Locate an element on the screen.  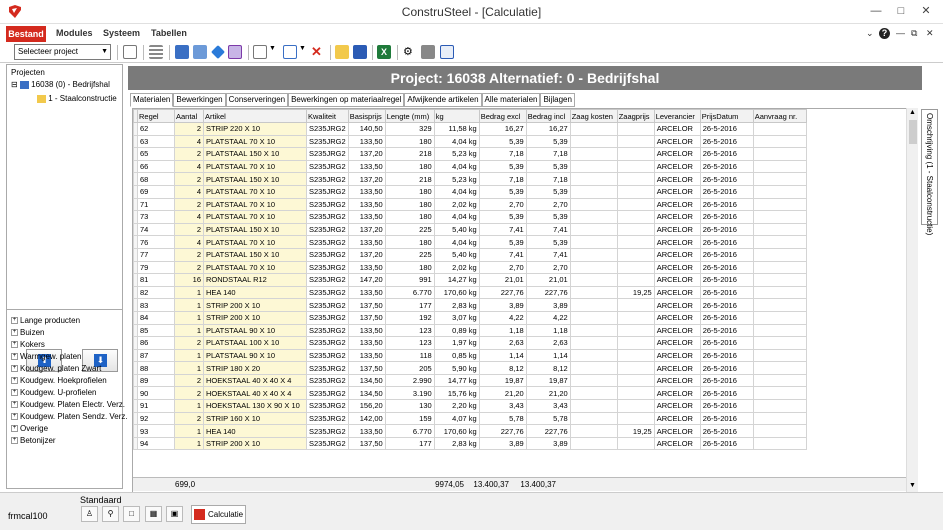
table-cell: 180 is located at coordinates (409, 267).